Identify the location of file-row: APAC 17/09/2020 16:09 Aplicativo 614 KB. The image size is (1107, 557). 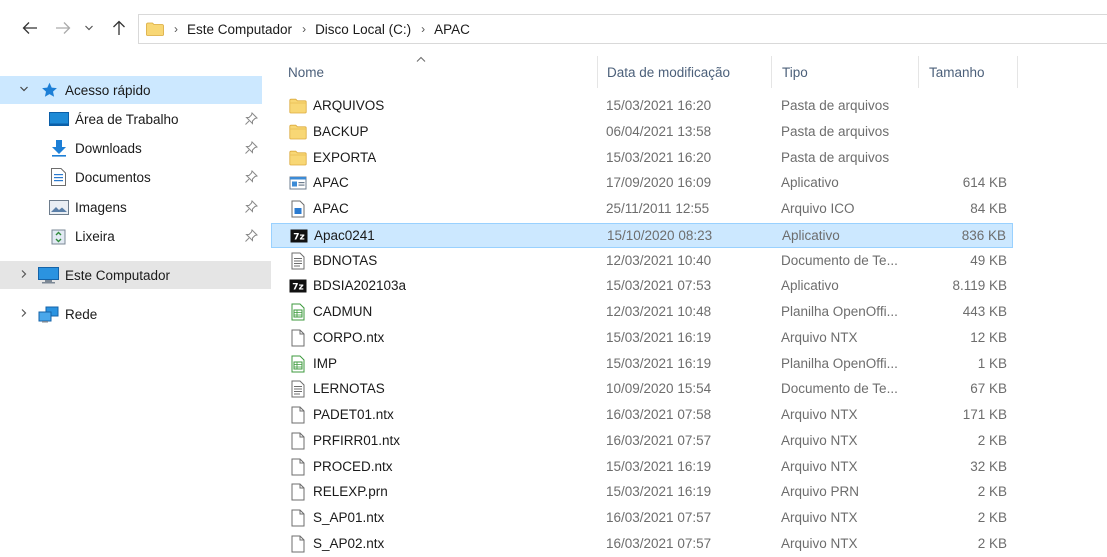
(642, 183).